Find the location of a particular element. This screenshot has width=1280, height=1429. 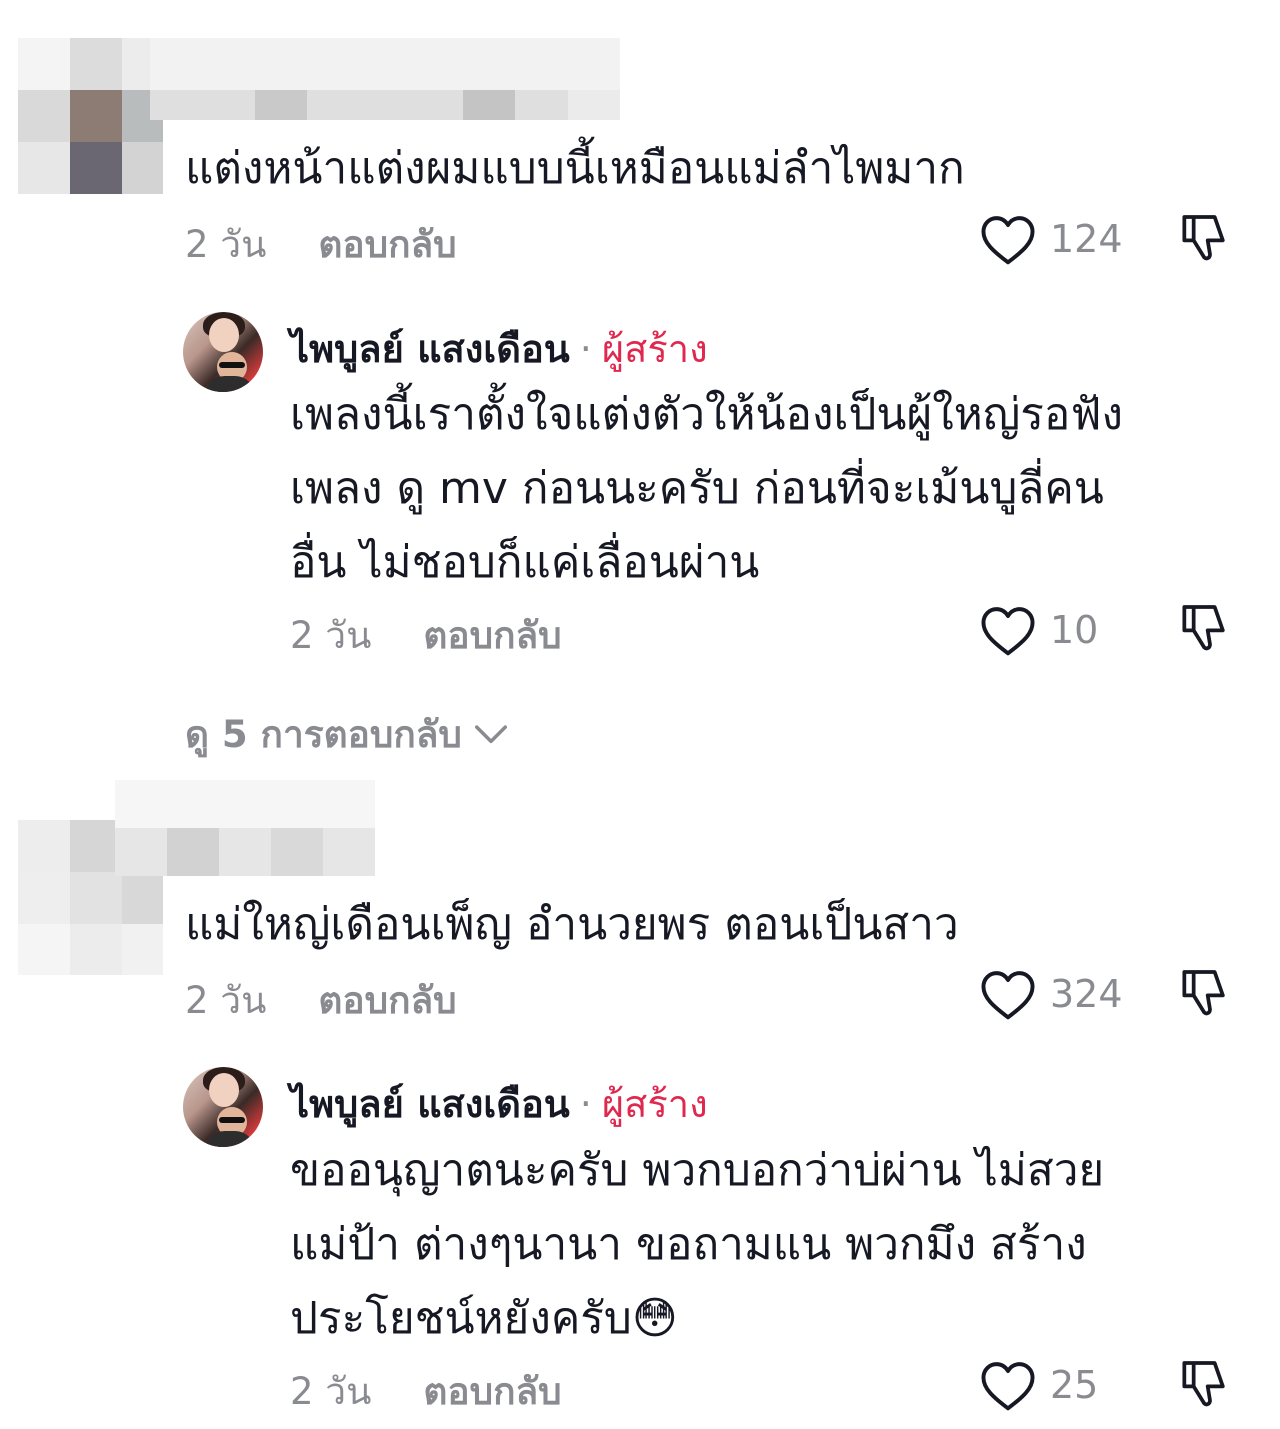

like-button: 124 is located at coordinates (1050, 239).